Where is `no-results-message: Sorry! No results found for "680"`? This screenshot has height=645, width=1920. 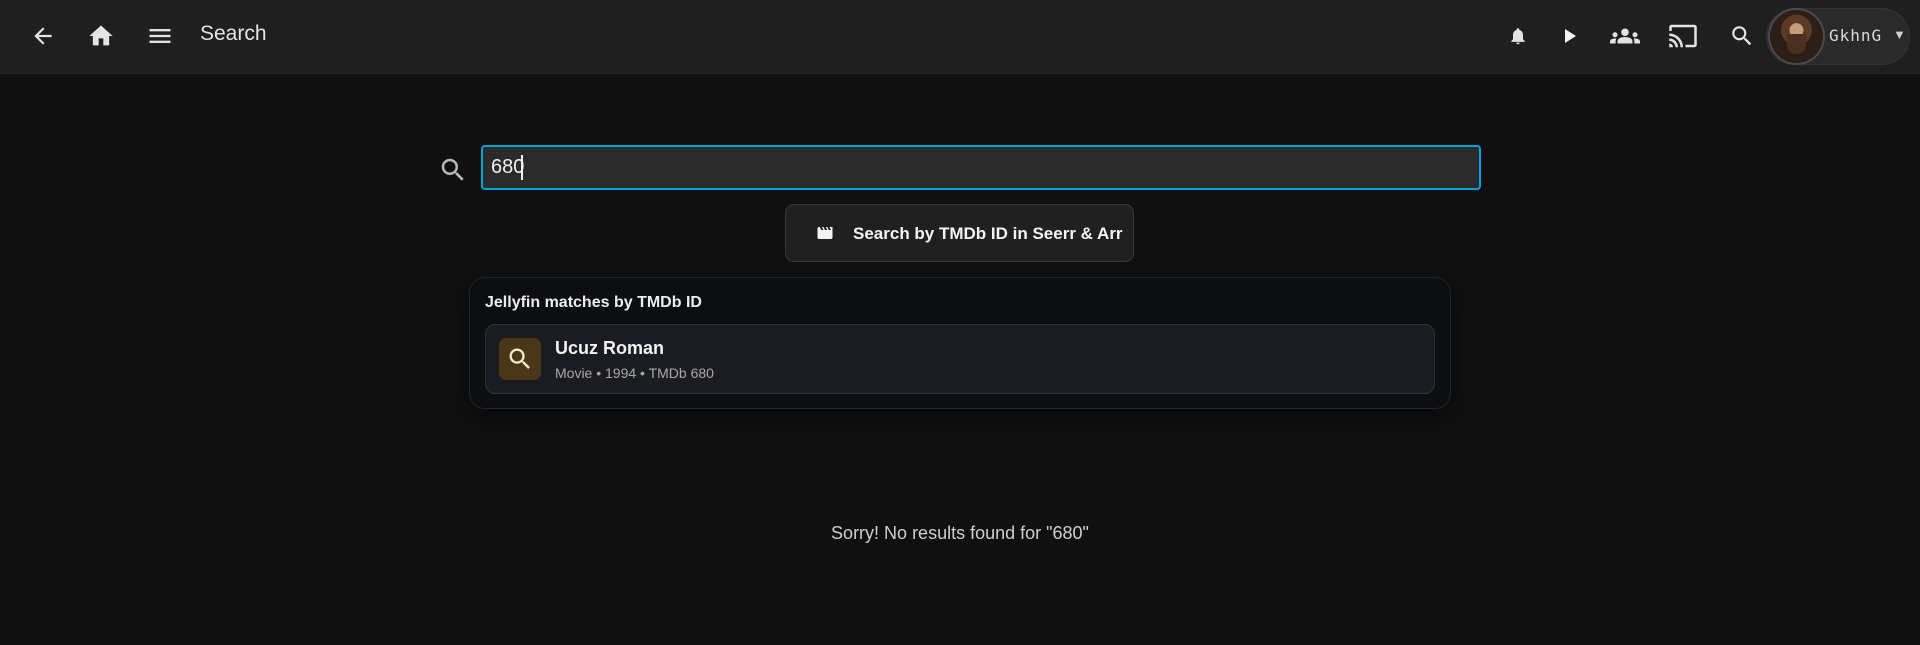
no-results-message: Sorry! No results found for "680" is located at coordinates (960, 533).